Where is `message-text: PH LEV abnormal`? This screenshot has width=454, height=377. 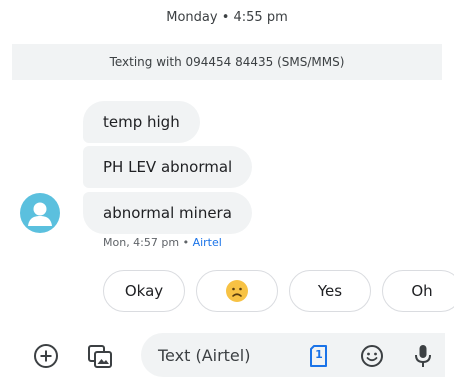 message-text: PH LEV abnormal is located at coordinates (168, 167).